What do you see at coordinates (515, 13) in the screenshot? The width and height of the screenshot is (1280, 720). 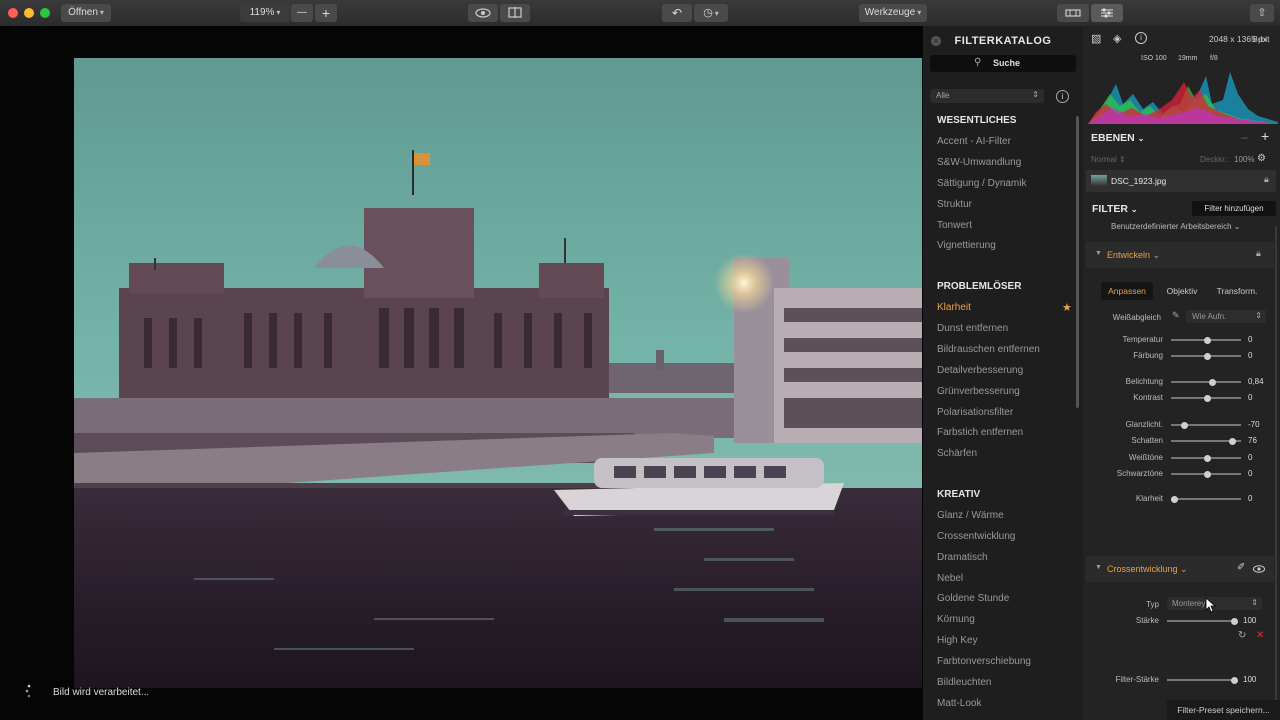 I see `compare-button` at bounding box center [515, 13].